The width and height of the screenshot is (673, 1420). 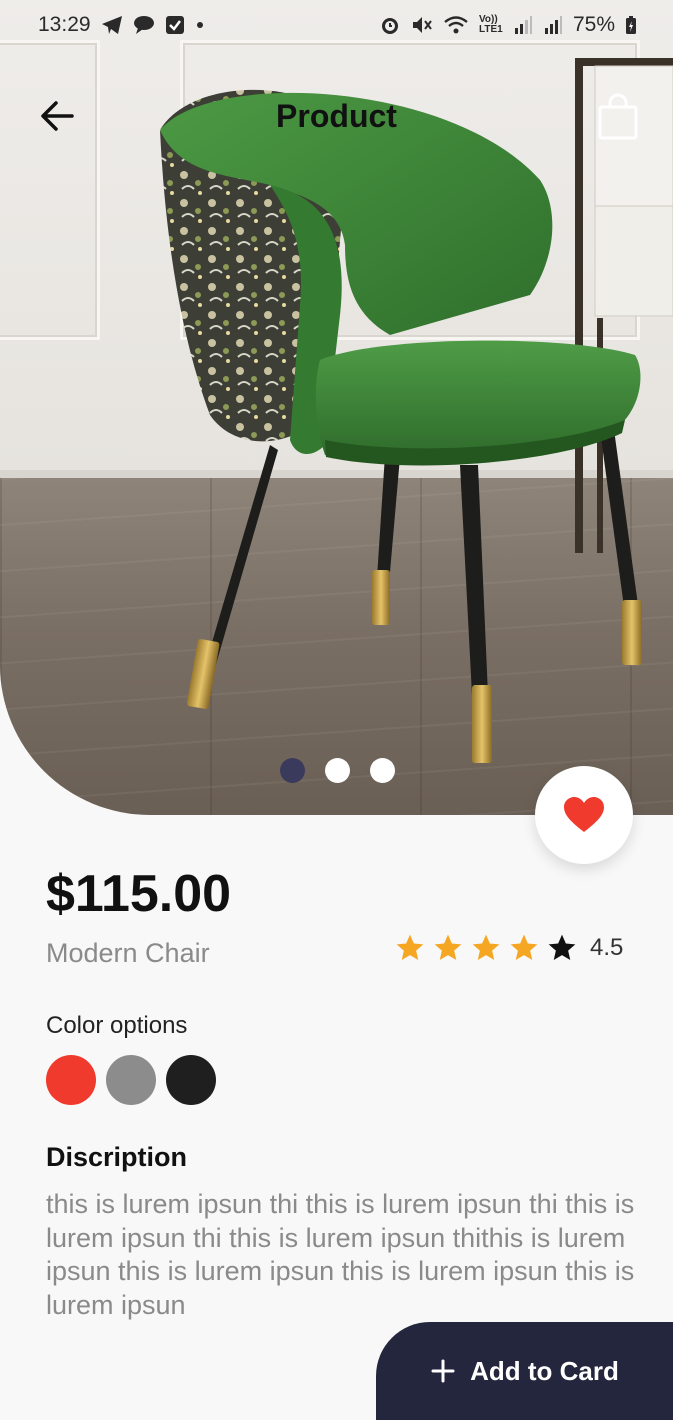 I want to click on carousel-indicator, so click(x=337, y=770).